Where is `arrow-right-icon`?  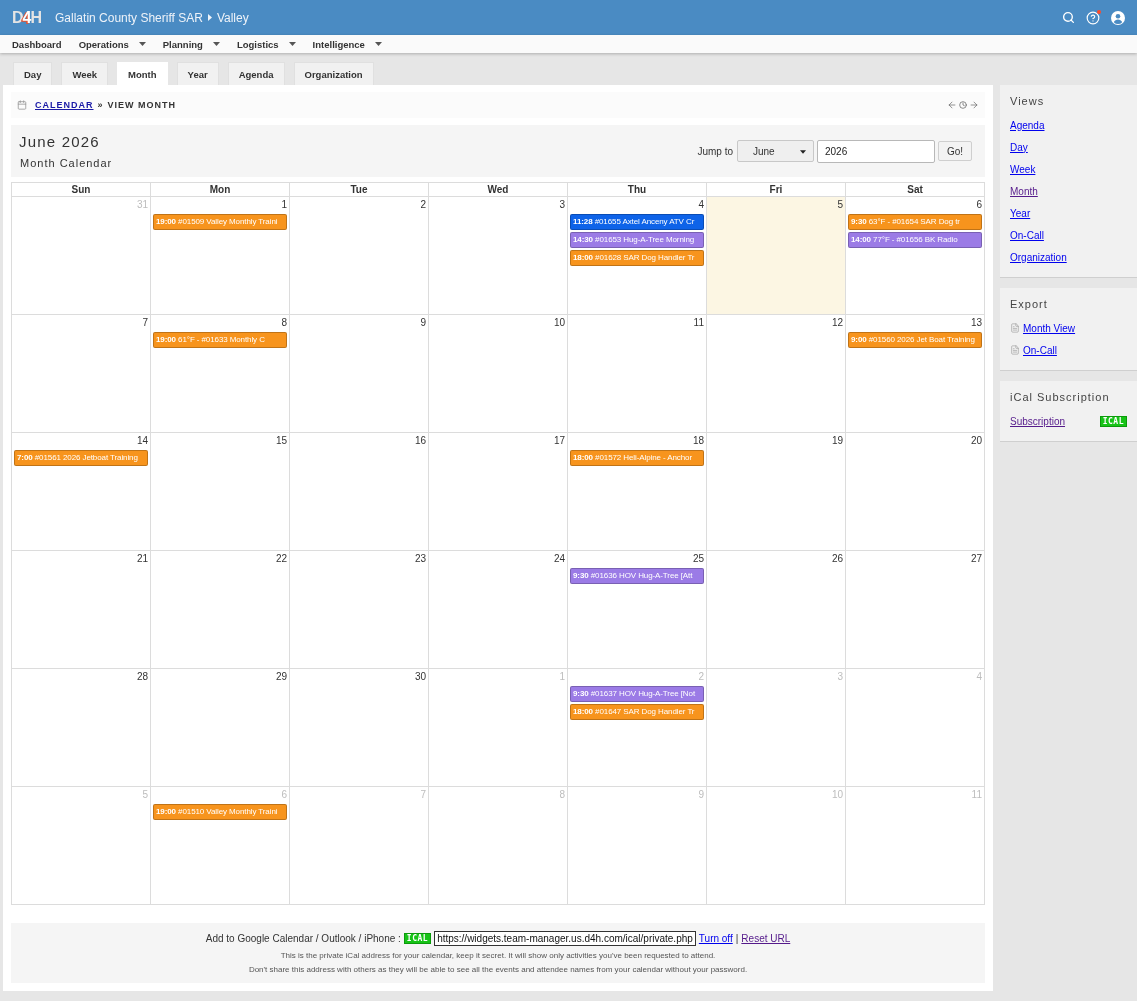 arrow-right-icon is located at coordinates (974, 105).